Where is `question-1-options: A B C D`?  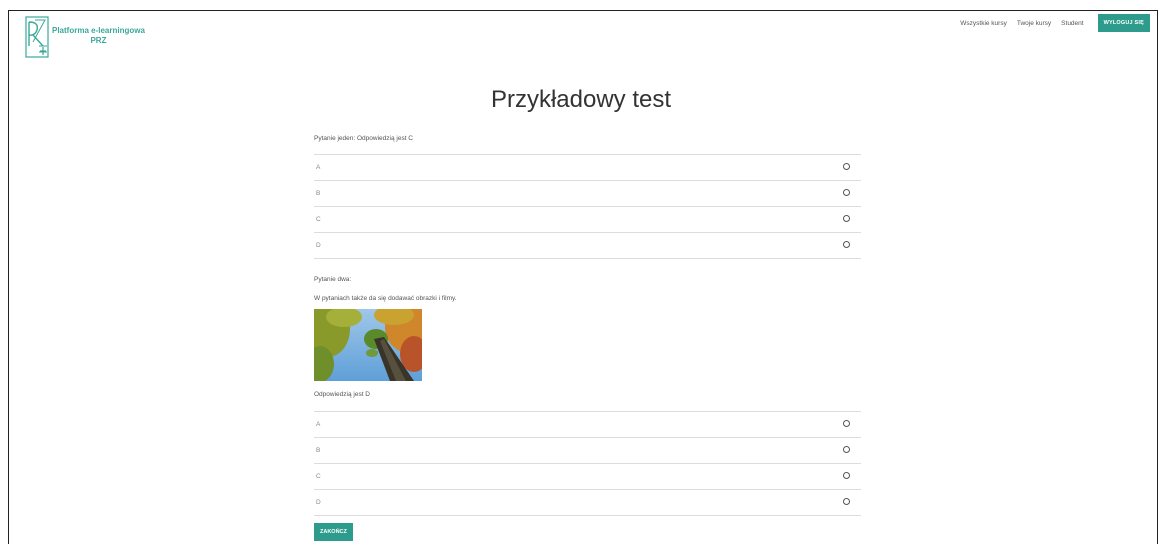
question-1-options: A B C D is located at coordinates (587, 206).